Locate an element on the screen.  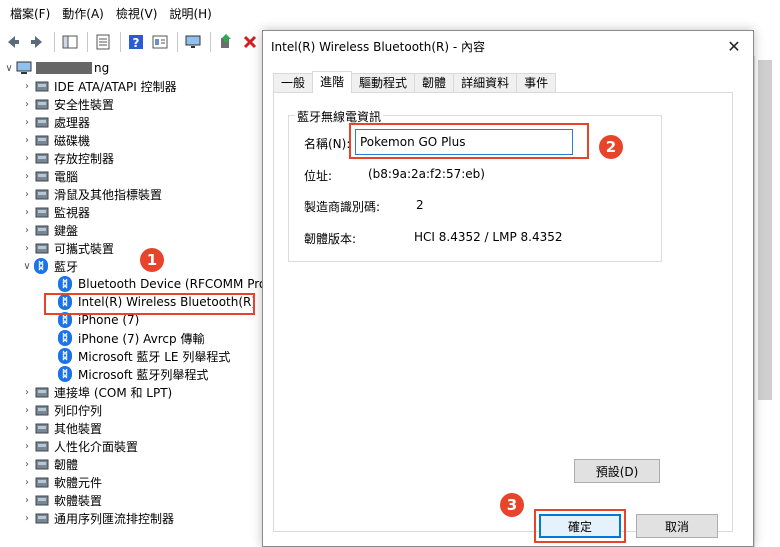
tree-item: › 列印佇列 is located at coordinates (61, 410).